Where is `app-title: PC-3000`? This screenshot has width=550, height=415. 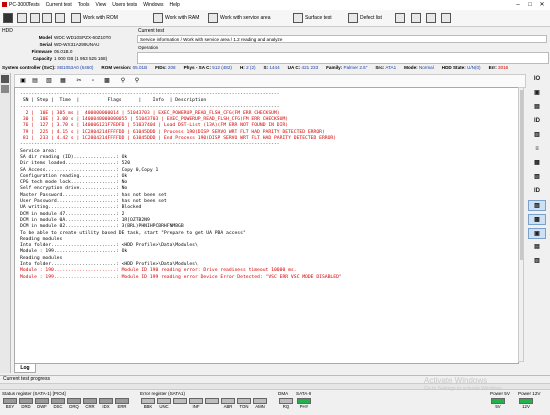
app-title: PC-3000 is located at coordinates (19, 5).